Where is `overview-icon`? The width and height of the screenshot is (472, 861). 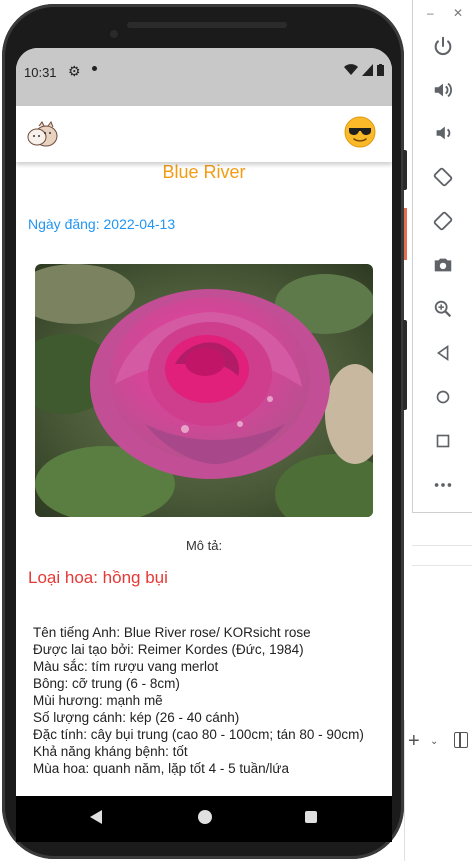 overview-icon is located at coordinates (443, 441).